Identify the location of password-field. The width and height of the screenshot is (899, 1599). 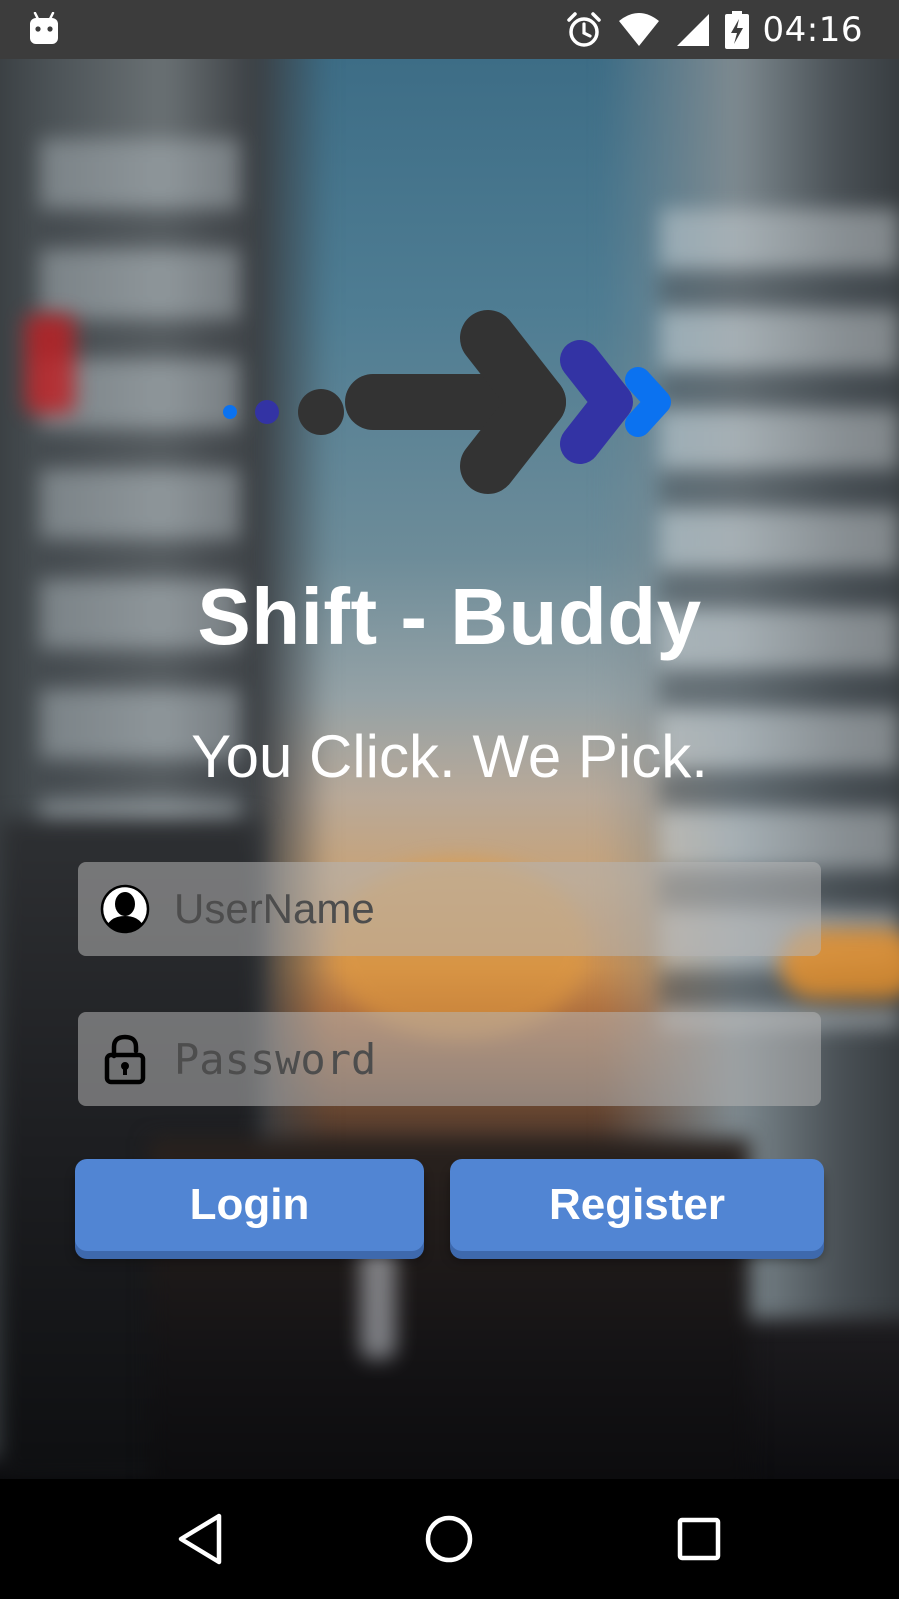
(449, 1059).